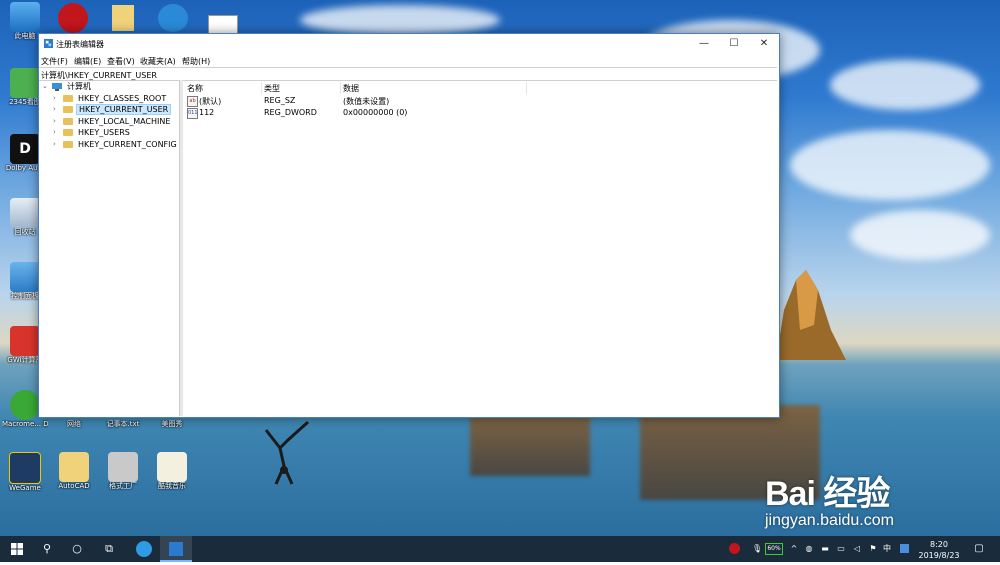 The image size is (1000, 565). I want to click on notification-icon: ▢, so click(979, 548).